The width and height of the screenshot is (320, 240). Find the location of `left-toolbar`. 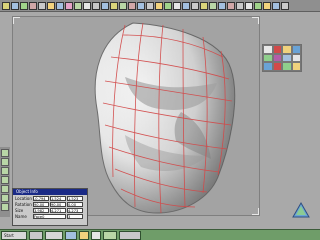

left-toolbar is located at coordinates (5, 182).